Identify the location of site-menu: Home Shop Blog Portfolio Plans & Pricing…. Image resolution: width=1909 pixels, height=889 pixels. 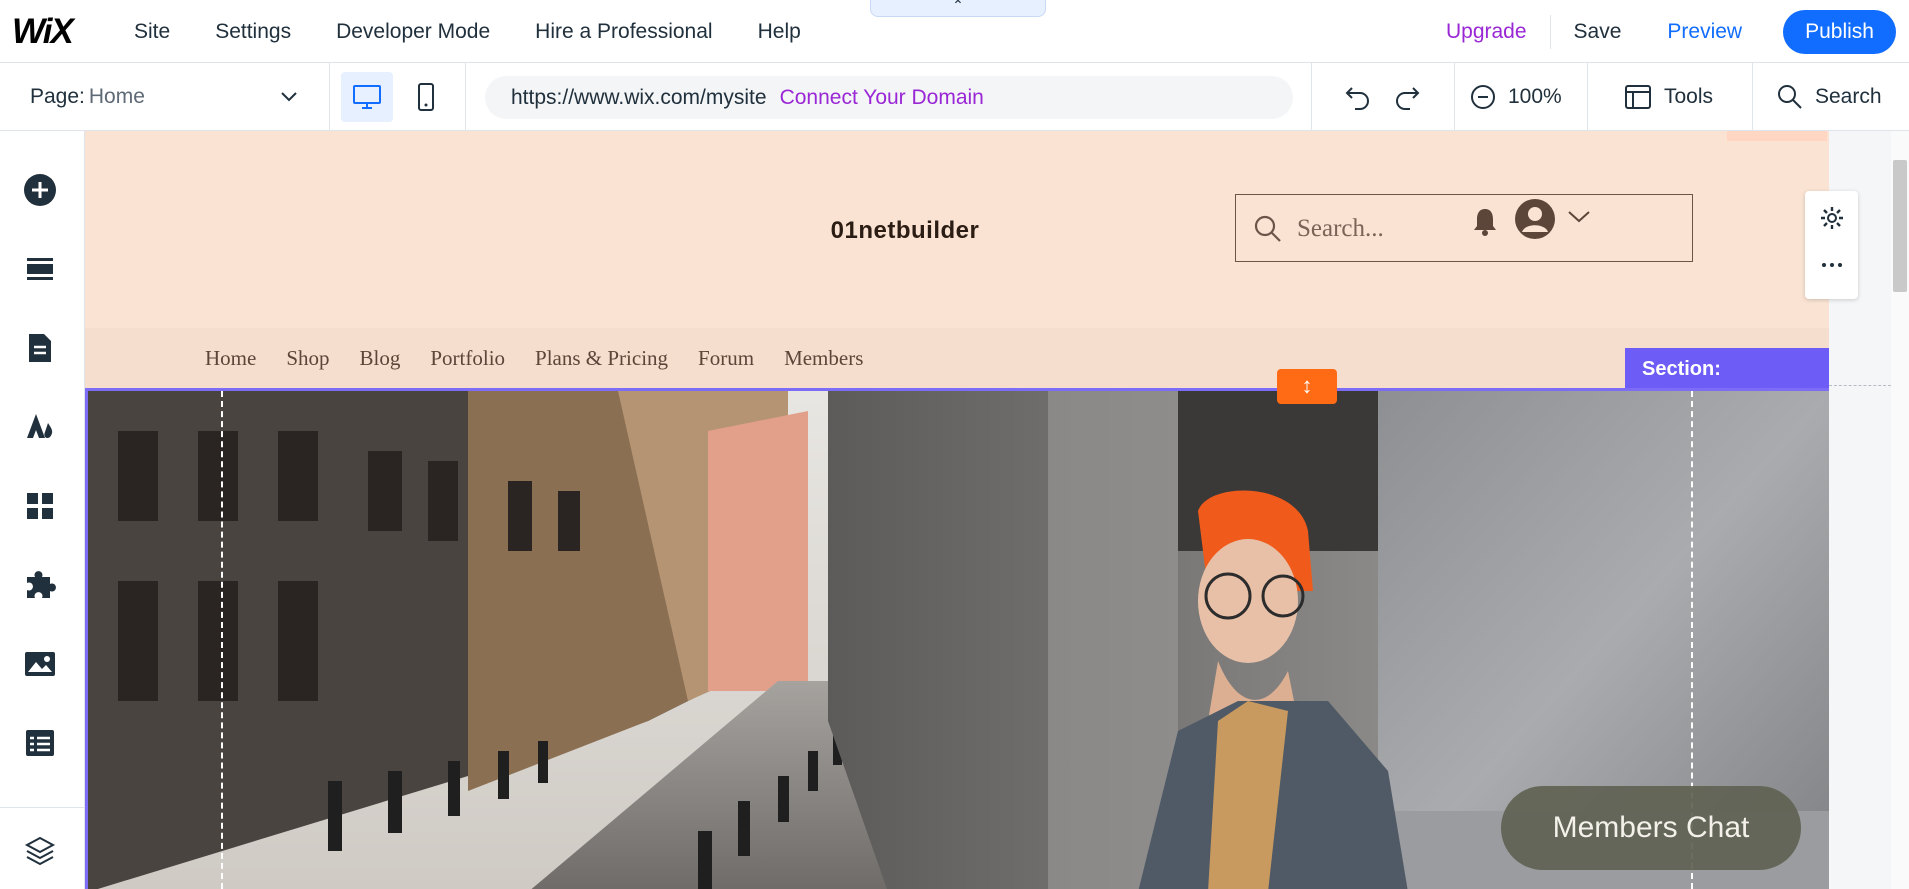
(534, 358).